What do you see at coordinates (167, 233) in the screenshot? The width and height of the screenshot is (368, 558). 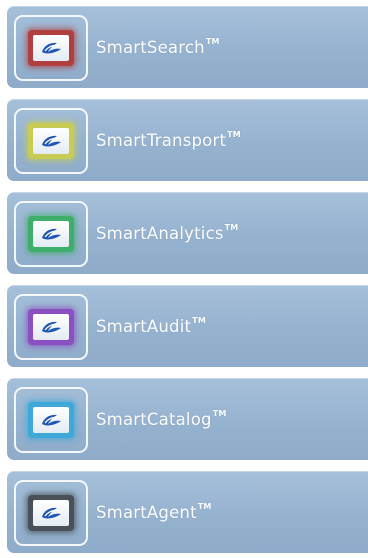 I see `product-name: SmartAnalyticsTM` at bounding box center [167, 233].